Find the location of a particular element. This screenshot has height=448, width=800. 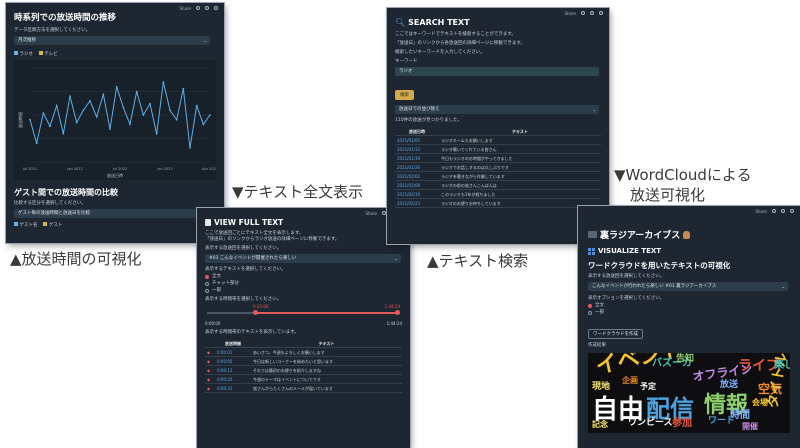

sort-select: 放送日での並び替え ⌄ is located at coordinates (497, 109).